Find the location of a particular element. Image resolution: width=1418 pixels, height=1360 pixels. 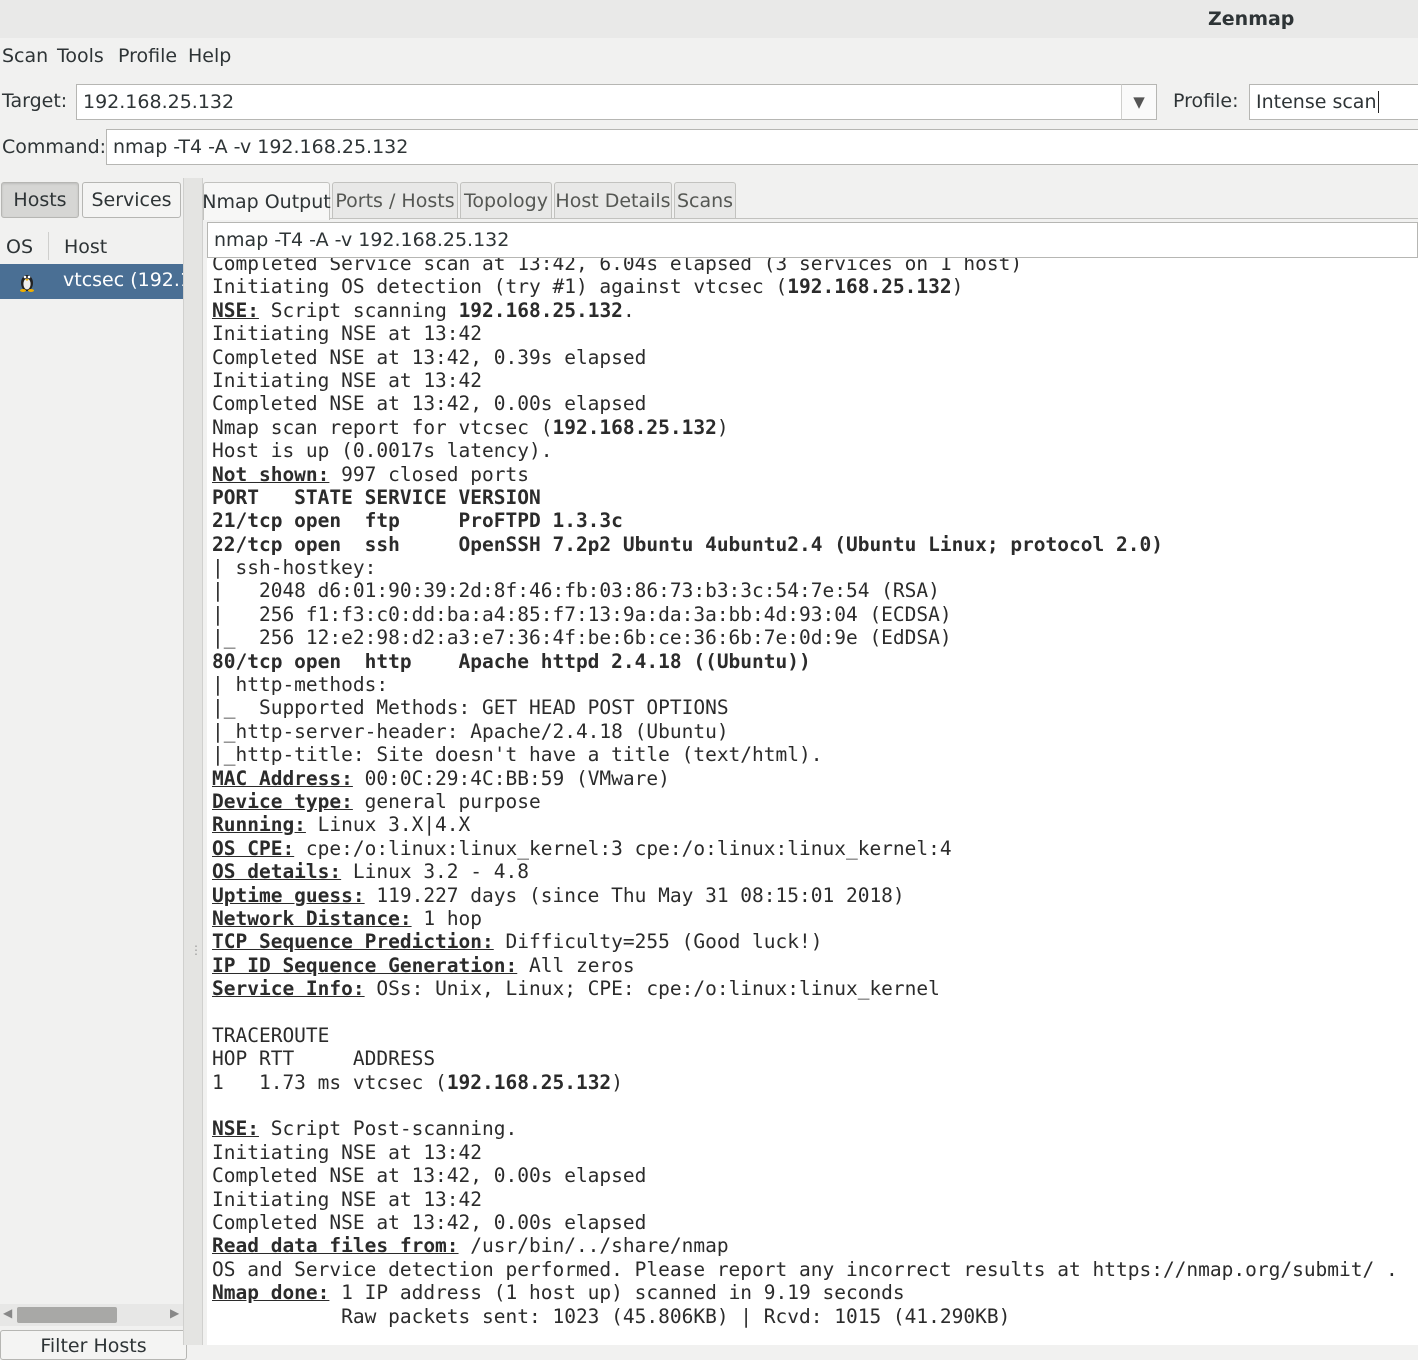

profile-label: Profile: is located at coordinates (1206, 101).